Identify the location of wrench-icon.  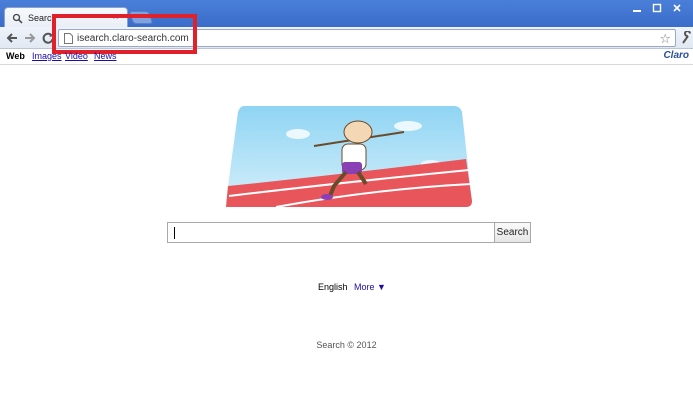
(686, 38).